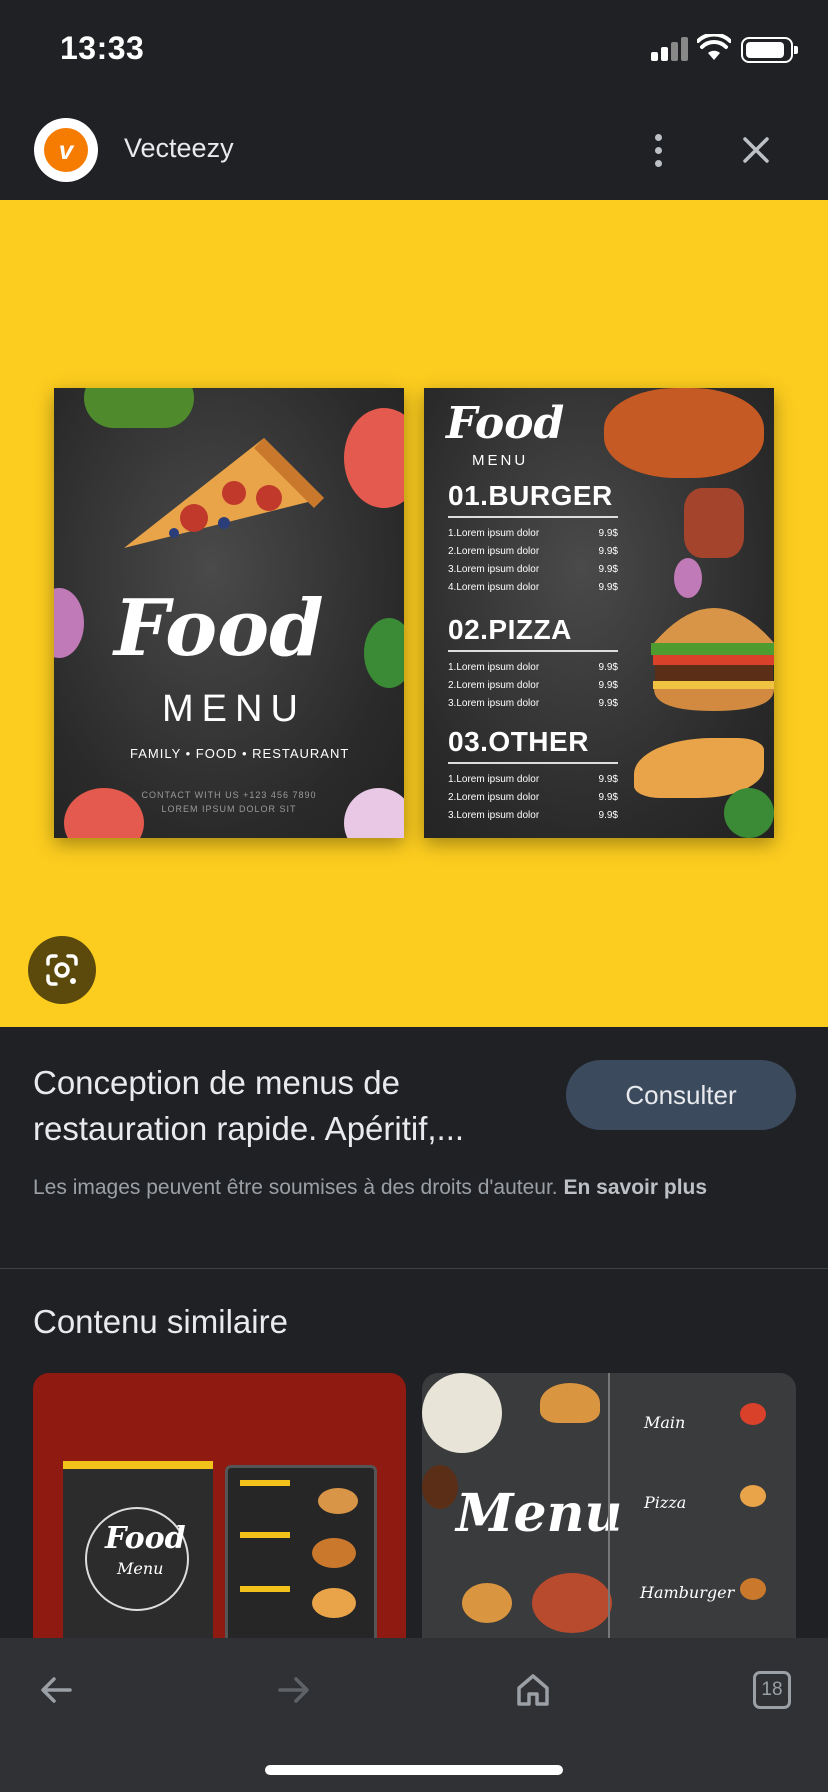  Describe the element at coordinates (756, 150) in the screenshot. I see `close-button` at that location.